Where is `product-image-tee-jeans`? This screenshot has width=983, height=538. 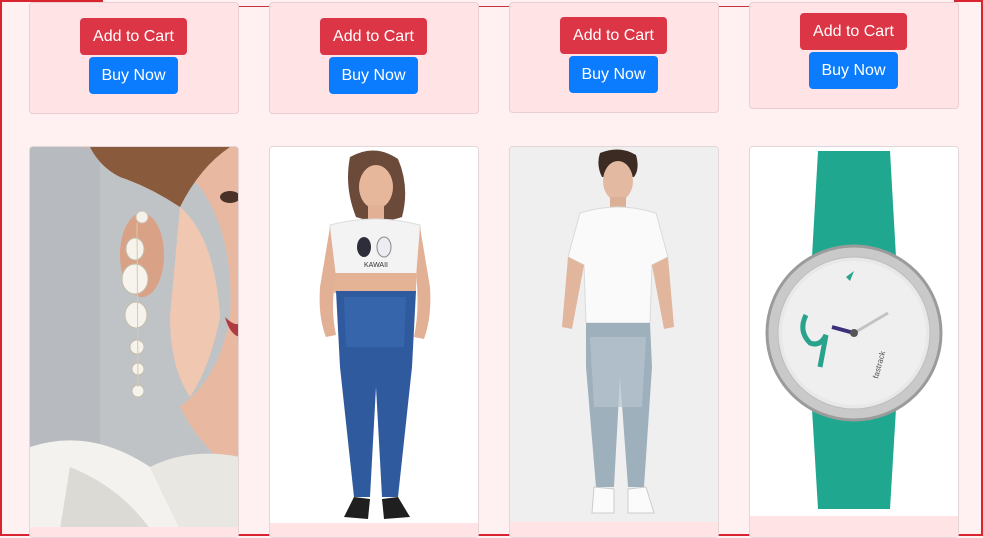
product-image-tee-jeans is located at coordinates (614, 335).